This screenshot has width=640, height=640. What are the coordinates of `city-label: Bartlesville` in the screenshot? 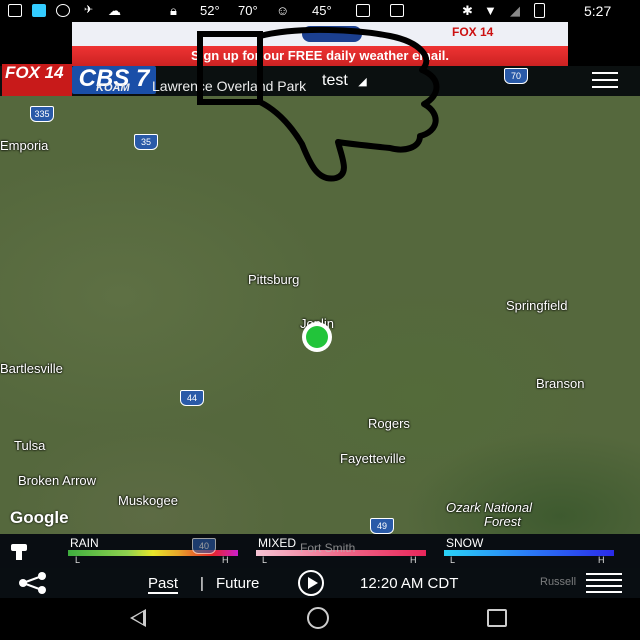 It's located at (31, 368).